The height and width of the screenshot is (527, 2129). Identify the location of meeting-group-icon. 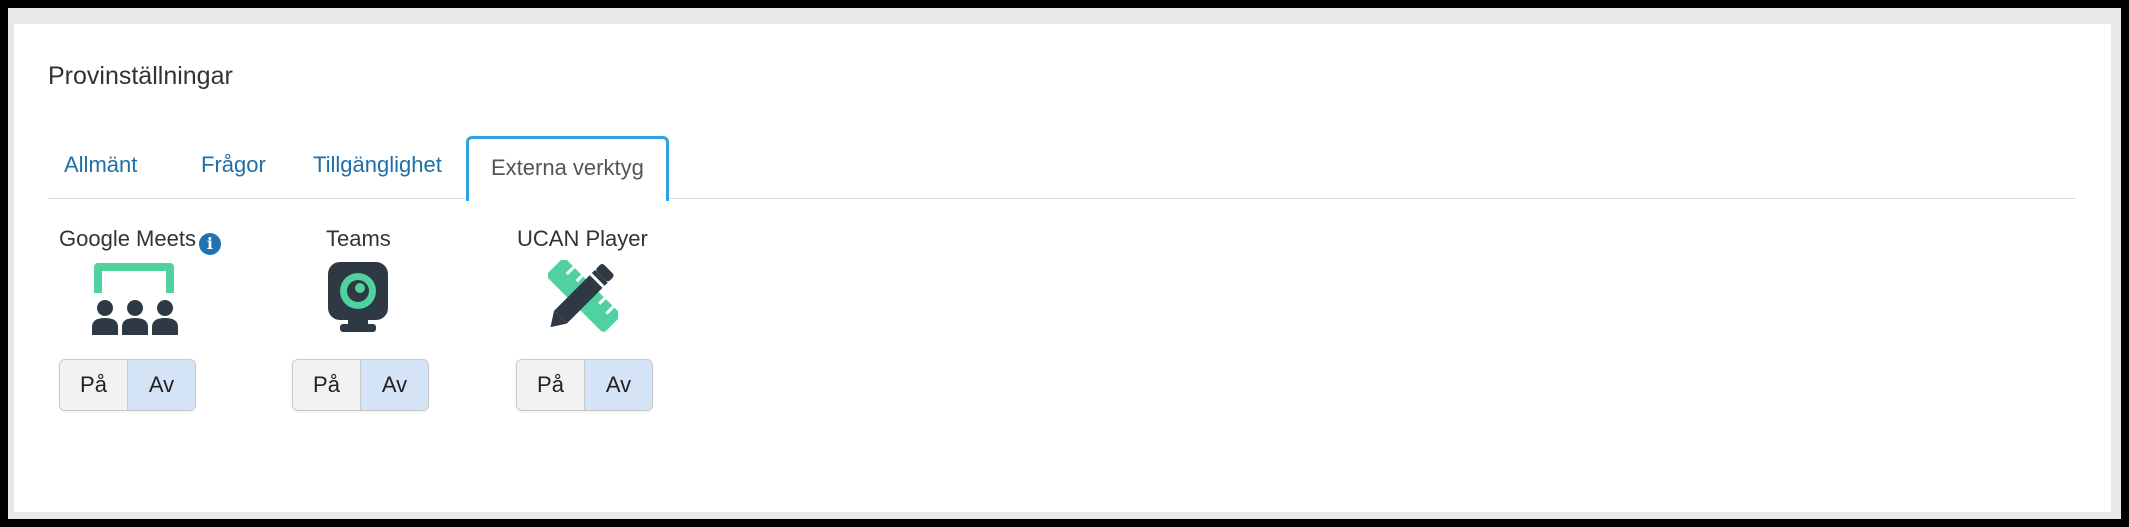
(137, 300).